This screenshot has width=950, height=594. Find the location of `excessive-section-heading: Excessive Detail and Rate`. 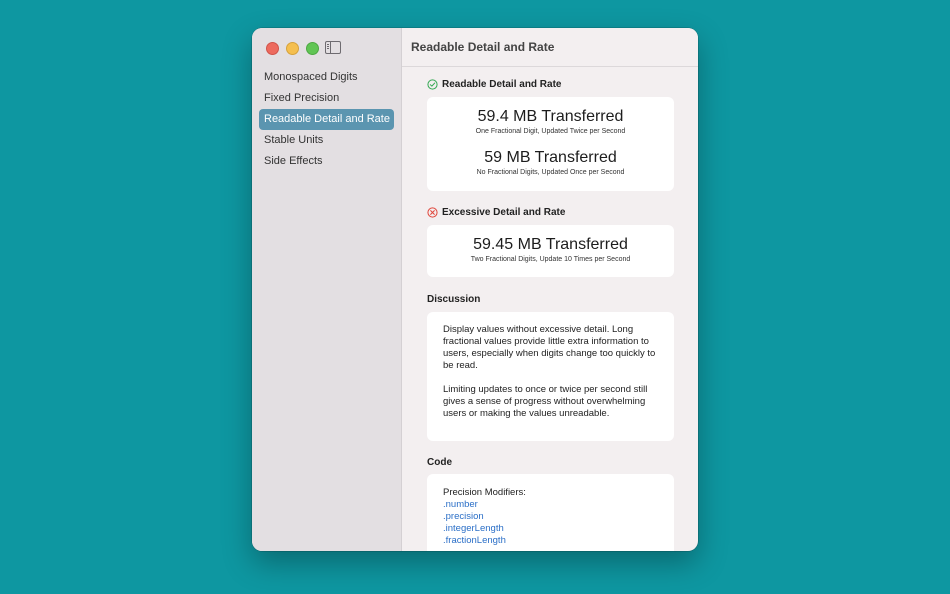

excessive-section-heading: Excessive Detail and Rate is located at coordinates (496, 212).